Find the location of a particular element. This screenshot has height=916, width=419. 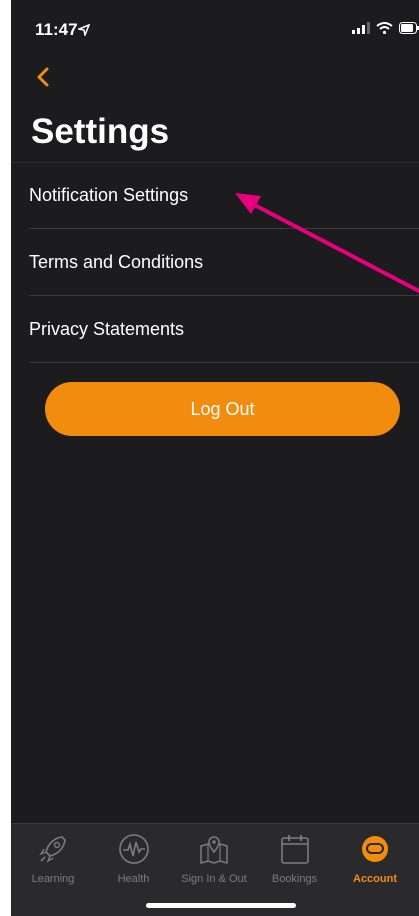

status-bar: 11:47 is located at coordinates (215, 30).